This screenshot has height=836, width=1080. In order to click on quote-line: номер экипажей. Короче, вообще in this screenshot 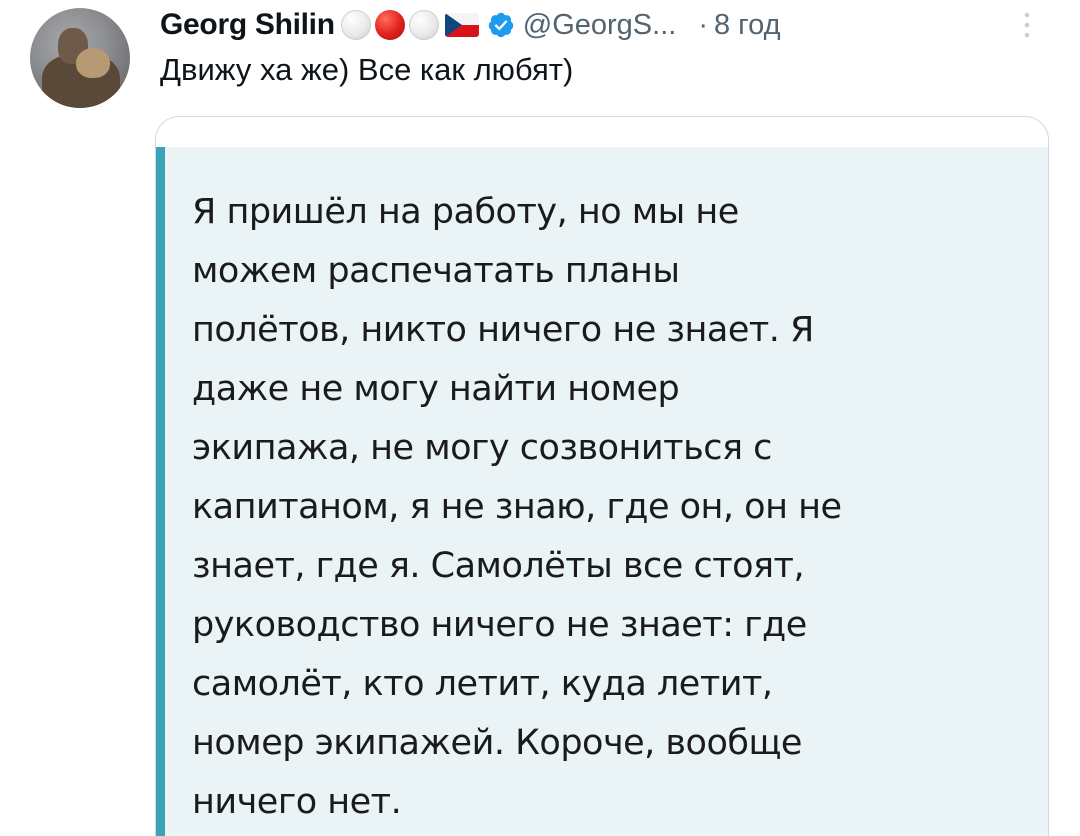, I will do `click(497, 743)`.